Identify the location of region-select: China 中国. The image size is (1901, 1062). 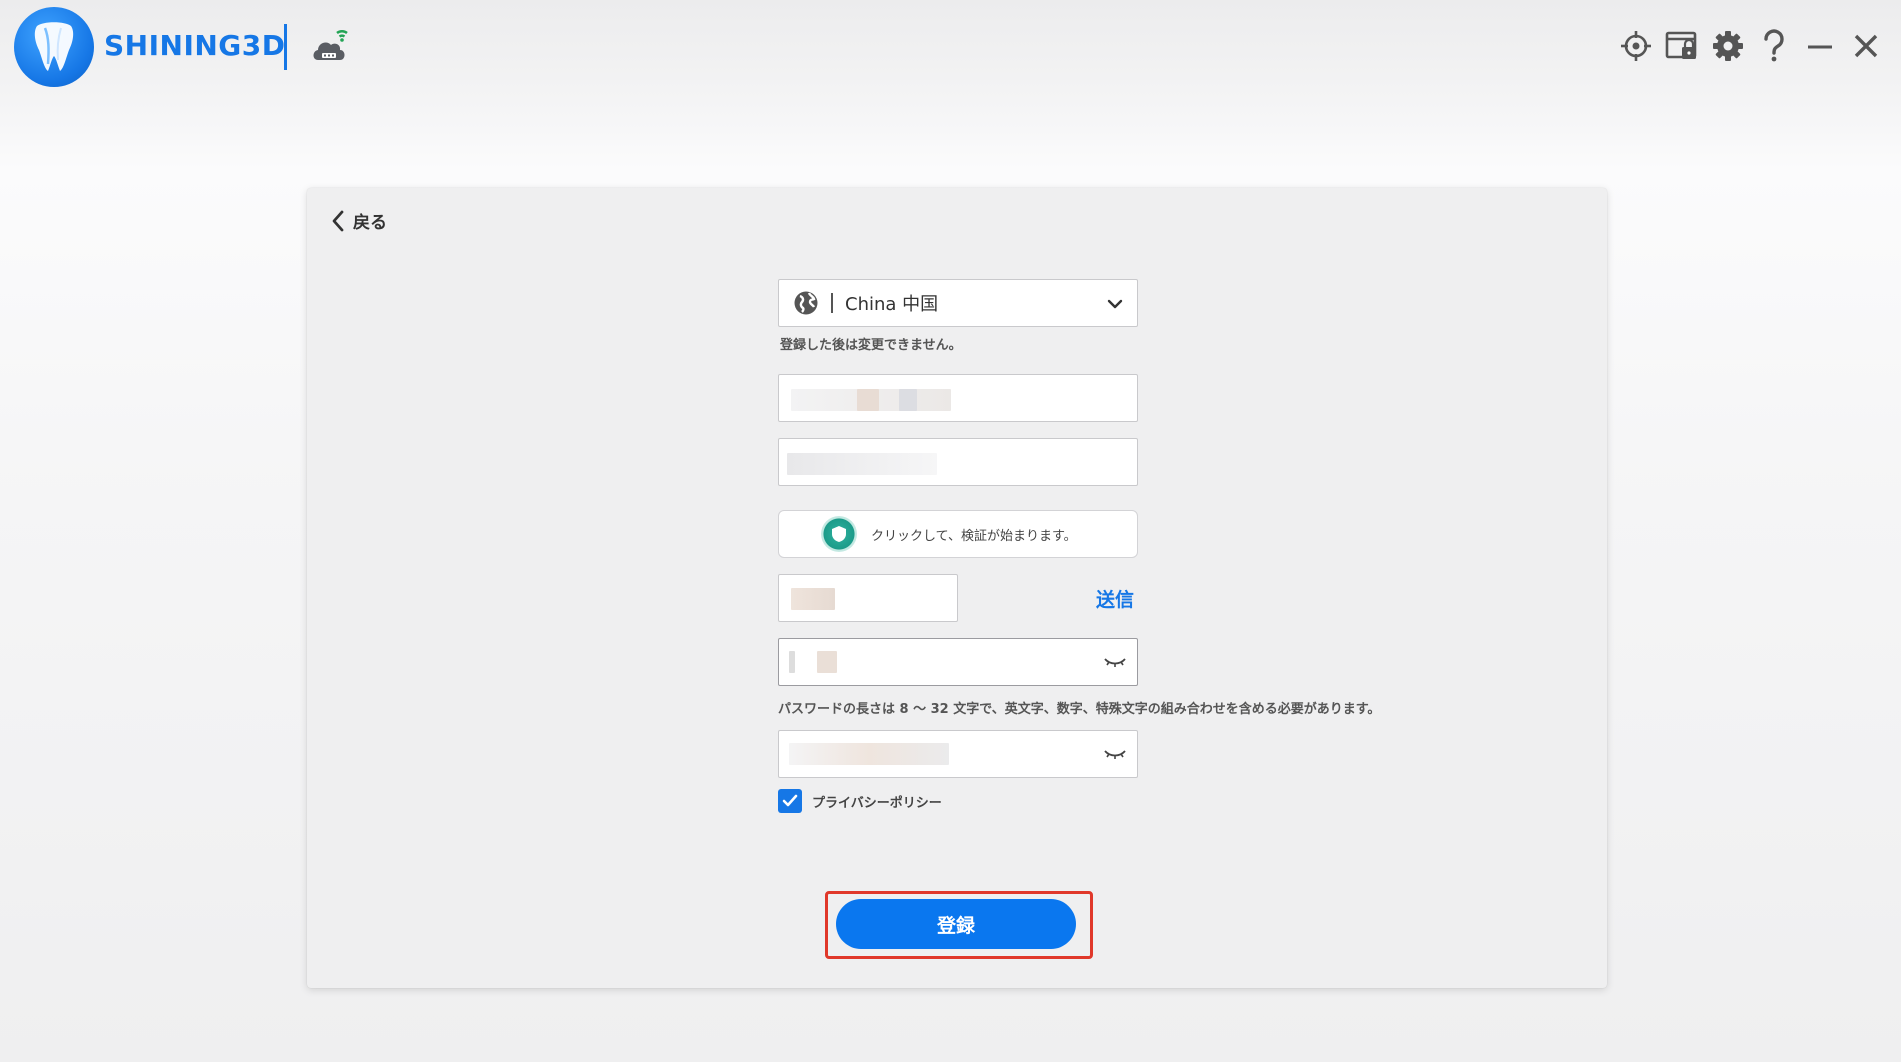
(958, 303).